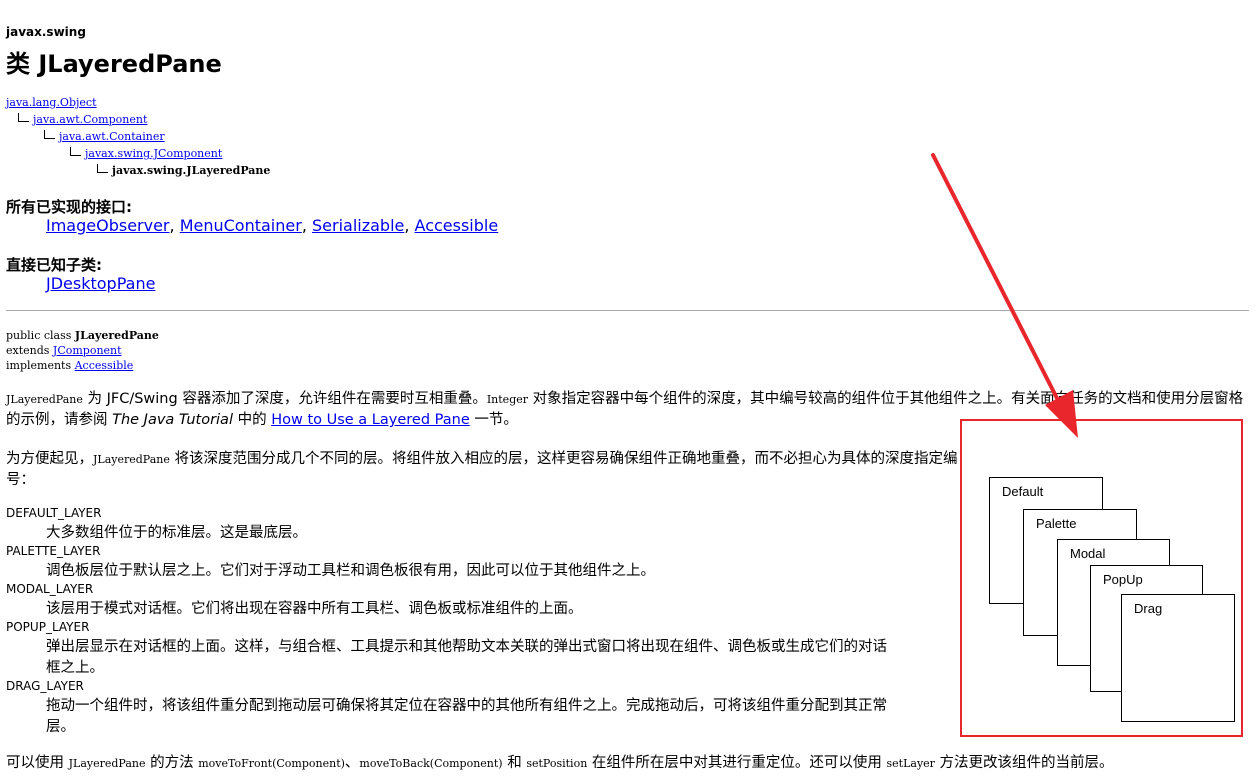 The image size is (1255, 778). I want to click on layer-desc-modal: 该层用于模式对话框。它们将出现在容器中所有工具栏、调色板或标准组件的上面。, so click(314, 609).